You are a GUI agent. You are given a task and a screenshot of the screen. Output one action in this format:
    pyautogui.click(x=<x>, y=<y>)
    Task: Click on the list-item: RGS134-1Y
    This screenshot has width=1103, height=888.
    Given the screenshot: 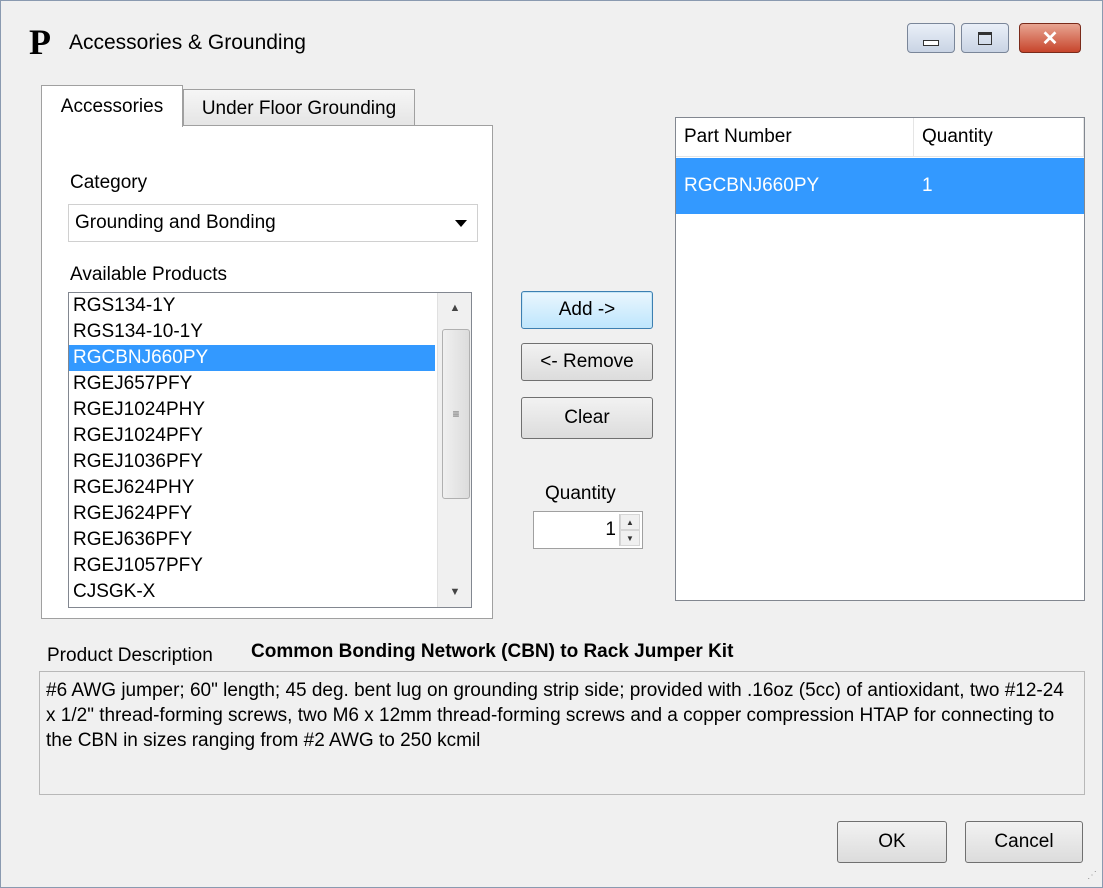 What is the action you would take?
    pyautogui.click(x=252, y=306)
    